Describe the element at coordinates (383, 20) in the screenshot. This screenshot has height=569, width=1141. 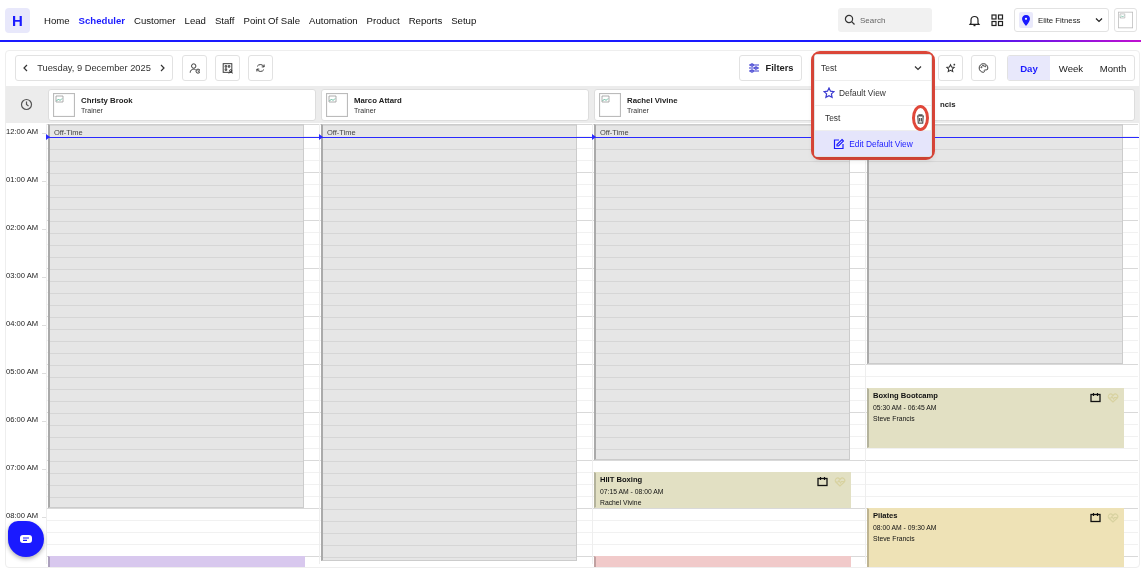
I see `nav-link: Product` at that location.